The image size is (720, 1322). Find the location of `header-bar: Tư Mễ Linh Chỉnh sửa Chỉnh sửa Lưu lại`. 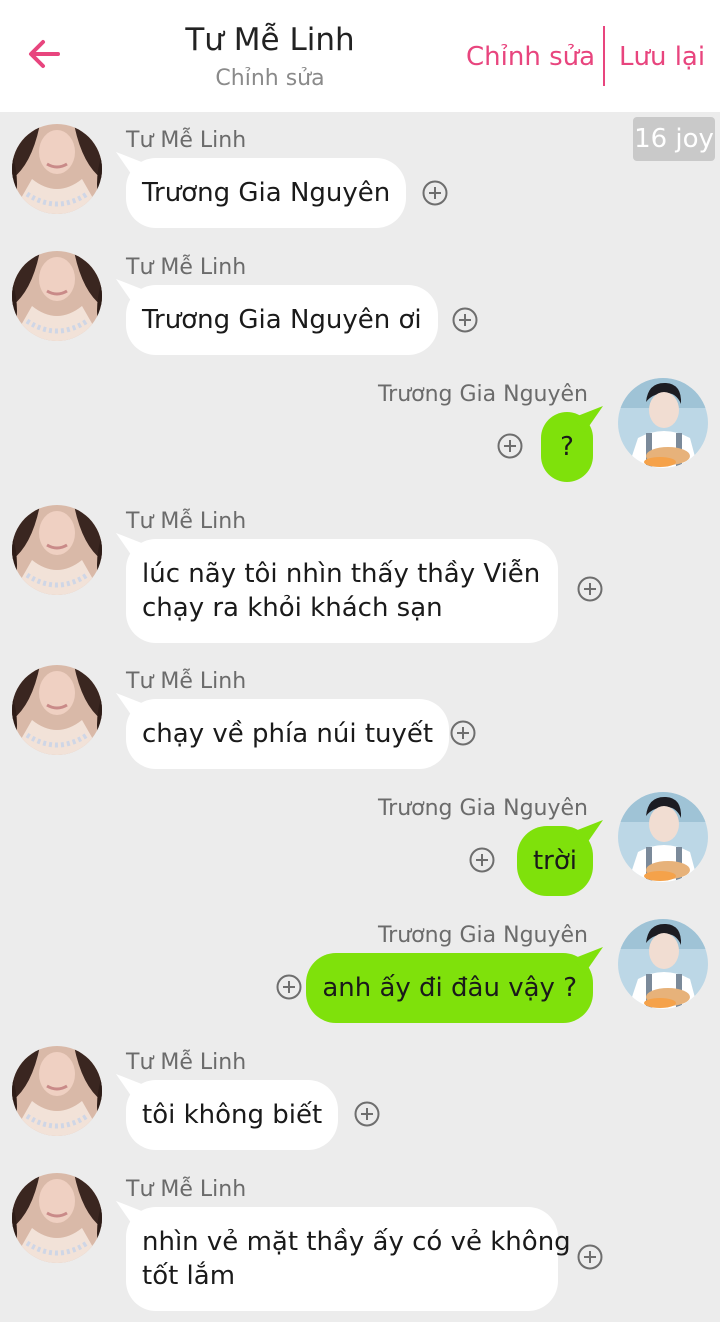

header-bar: Tư Mễ Linh Chỉnh sửa Chỉnh sửa Lưu lại is located at coordinates (360, 56).